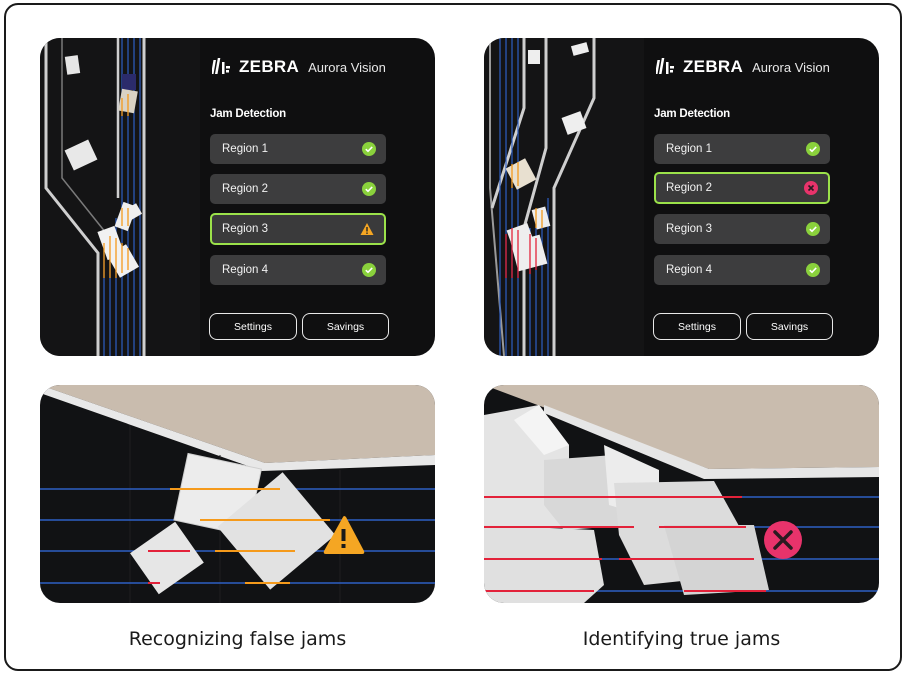 The width and height of the screenshot is (908, 677). I want to click on caption-true-jams: Identifying true jams, so click(681, 639).